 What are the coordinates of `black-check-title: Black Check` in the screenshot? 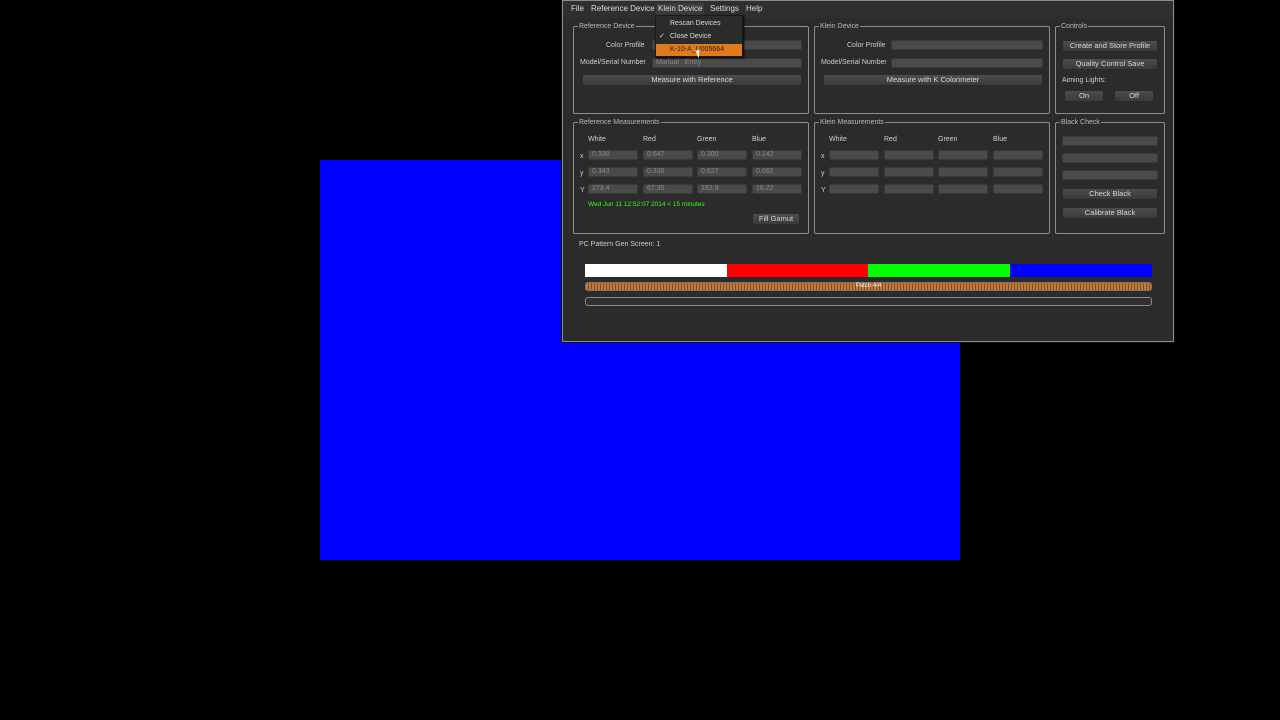 It's located at (1080, 122).